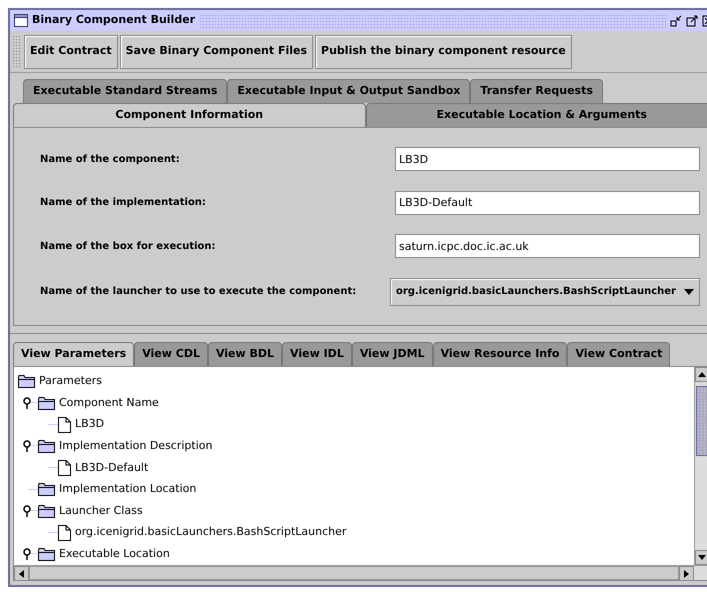 This screenshot has width=707, height=592. I want to click on tree-item: Launcher Class, so click(101, 511).